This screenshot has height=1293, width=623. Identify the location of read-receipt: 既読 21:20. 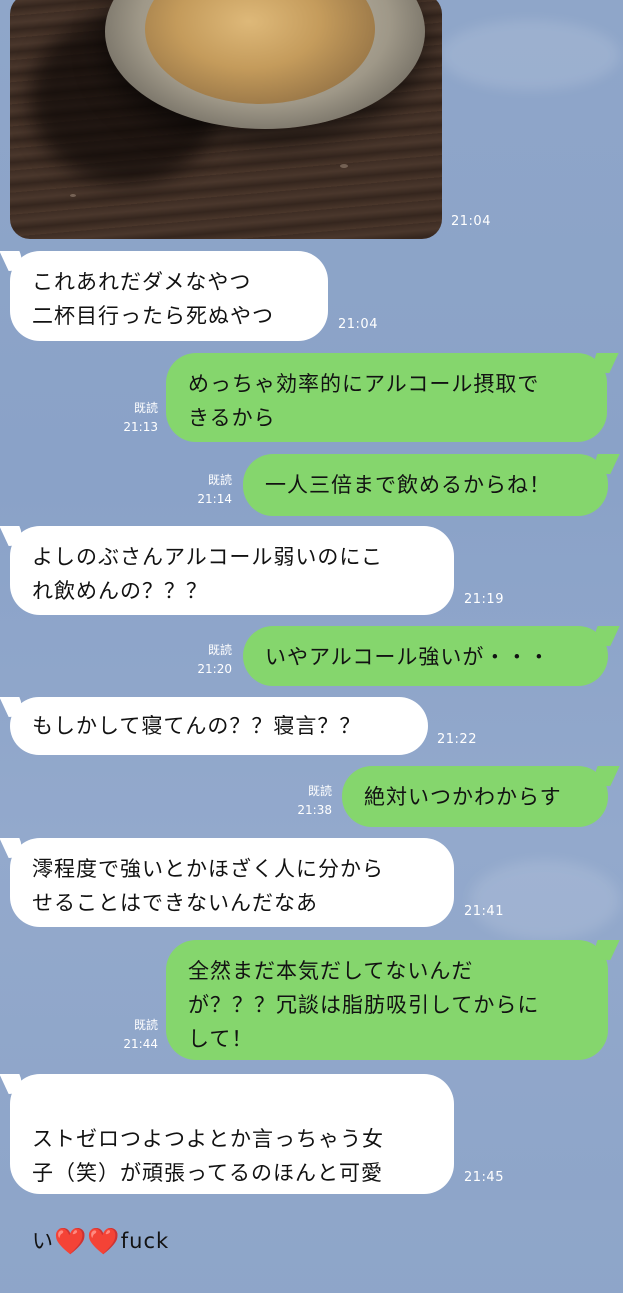
(209, 660).